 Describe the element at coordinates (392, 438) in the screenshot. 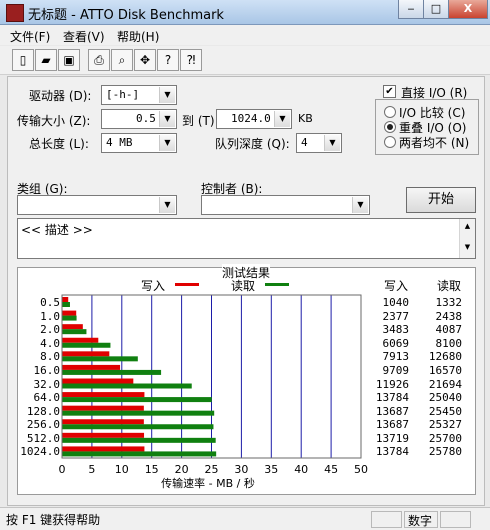

I see `write-value: 13719` at that location.